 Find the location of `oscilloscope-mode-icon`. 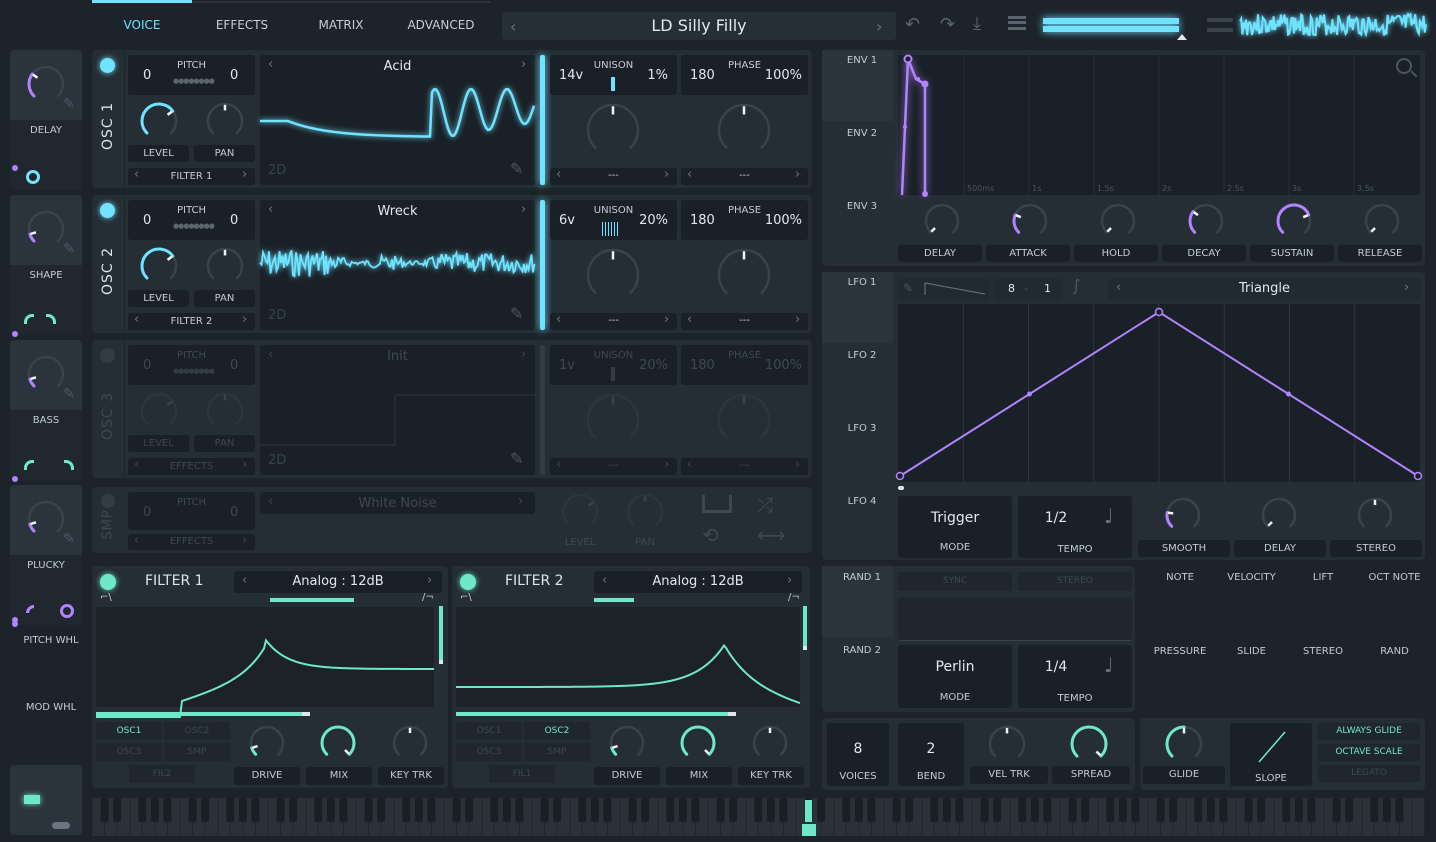

oscilloscope-mode-icon is located at coordinates (1220, 25).